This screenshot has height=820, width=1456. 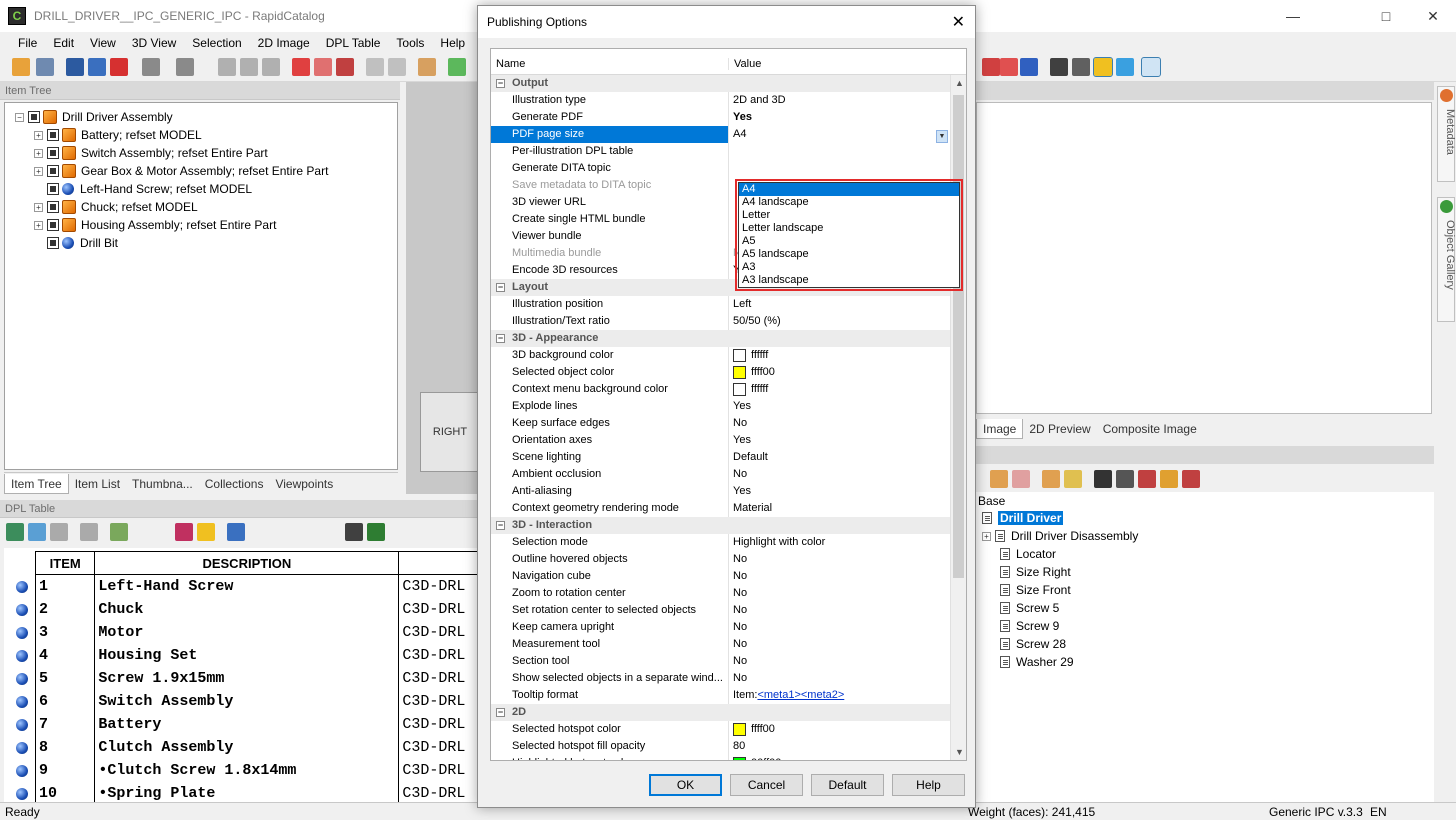 What do you see at coordinates (728, 423) in the screenshot?
I see `property-row: Keep surface edges No` at bounding box center [728, 423].